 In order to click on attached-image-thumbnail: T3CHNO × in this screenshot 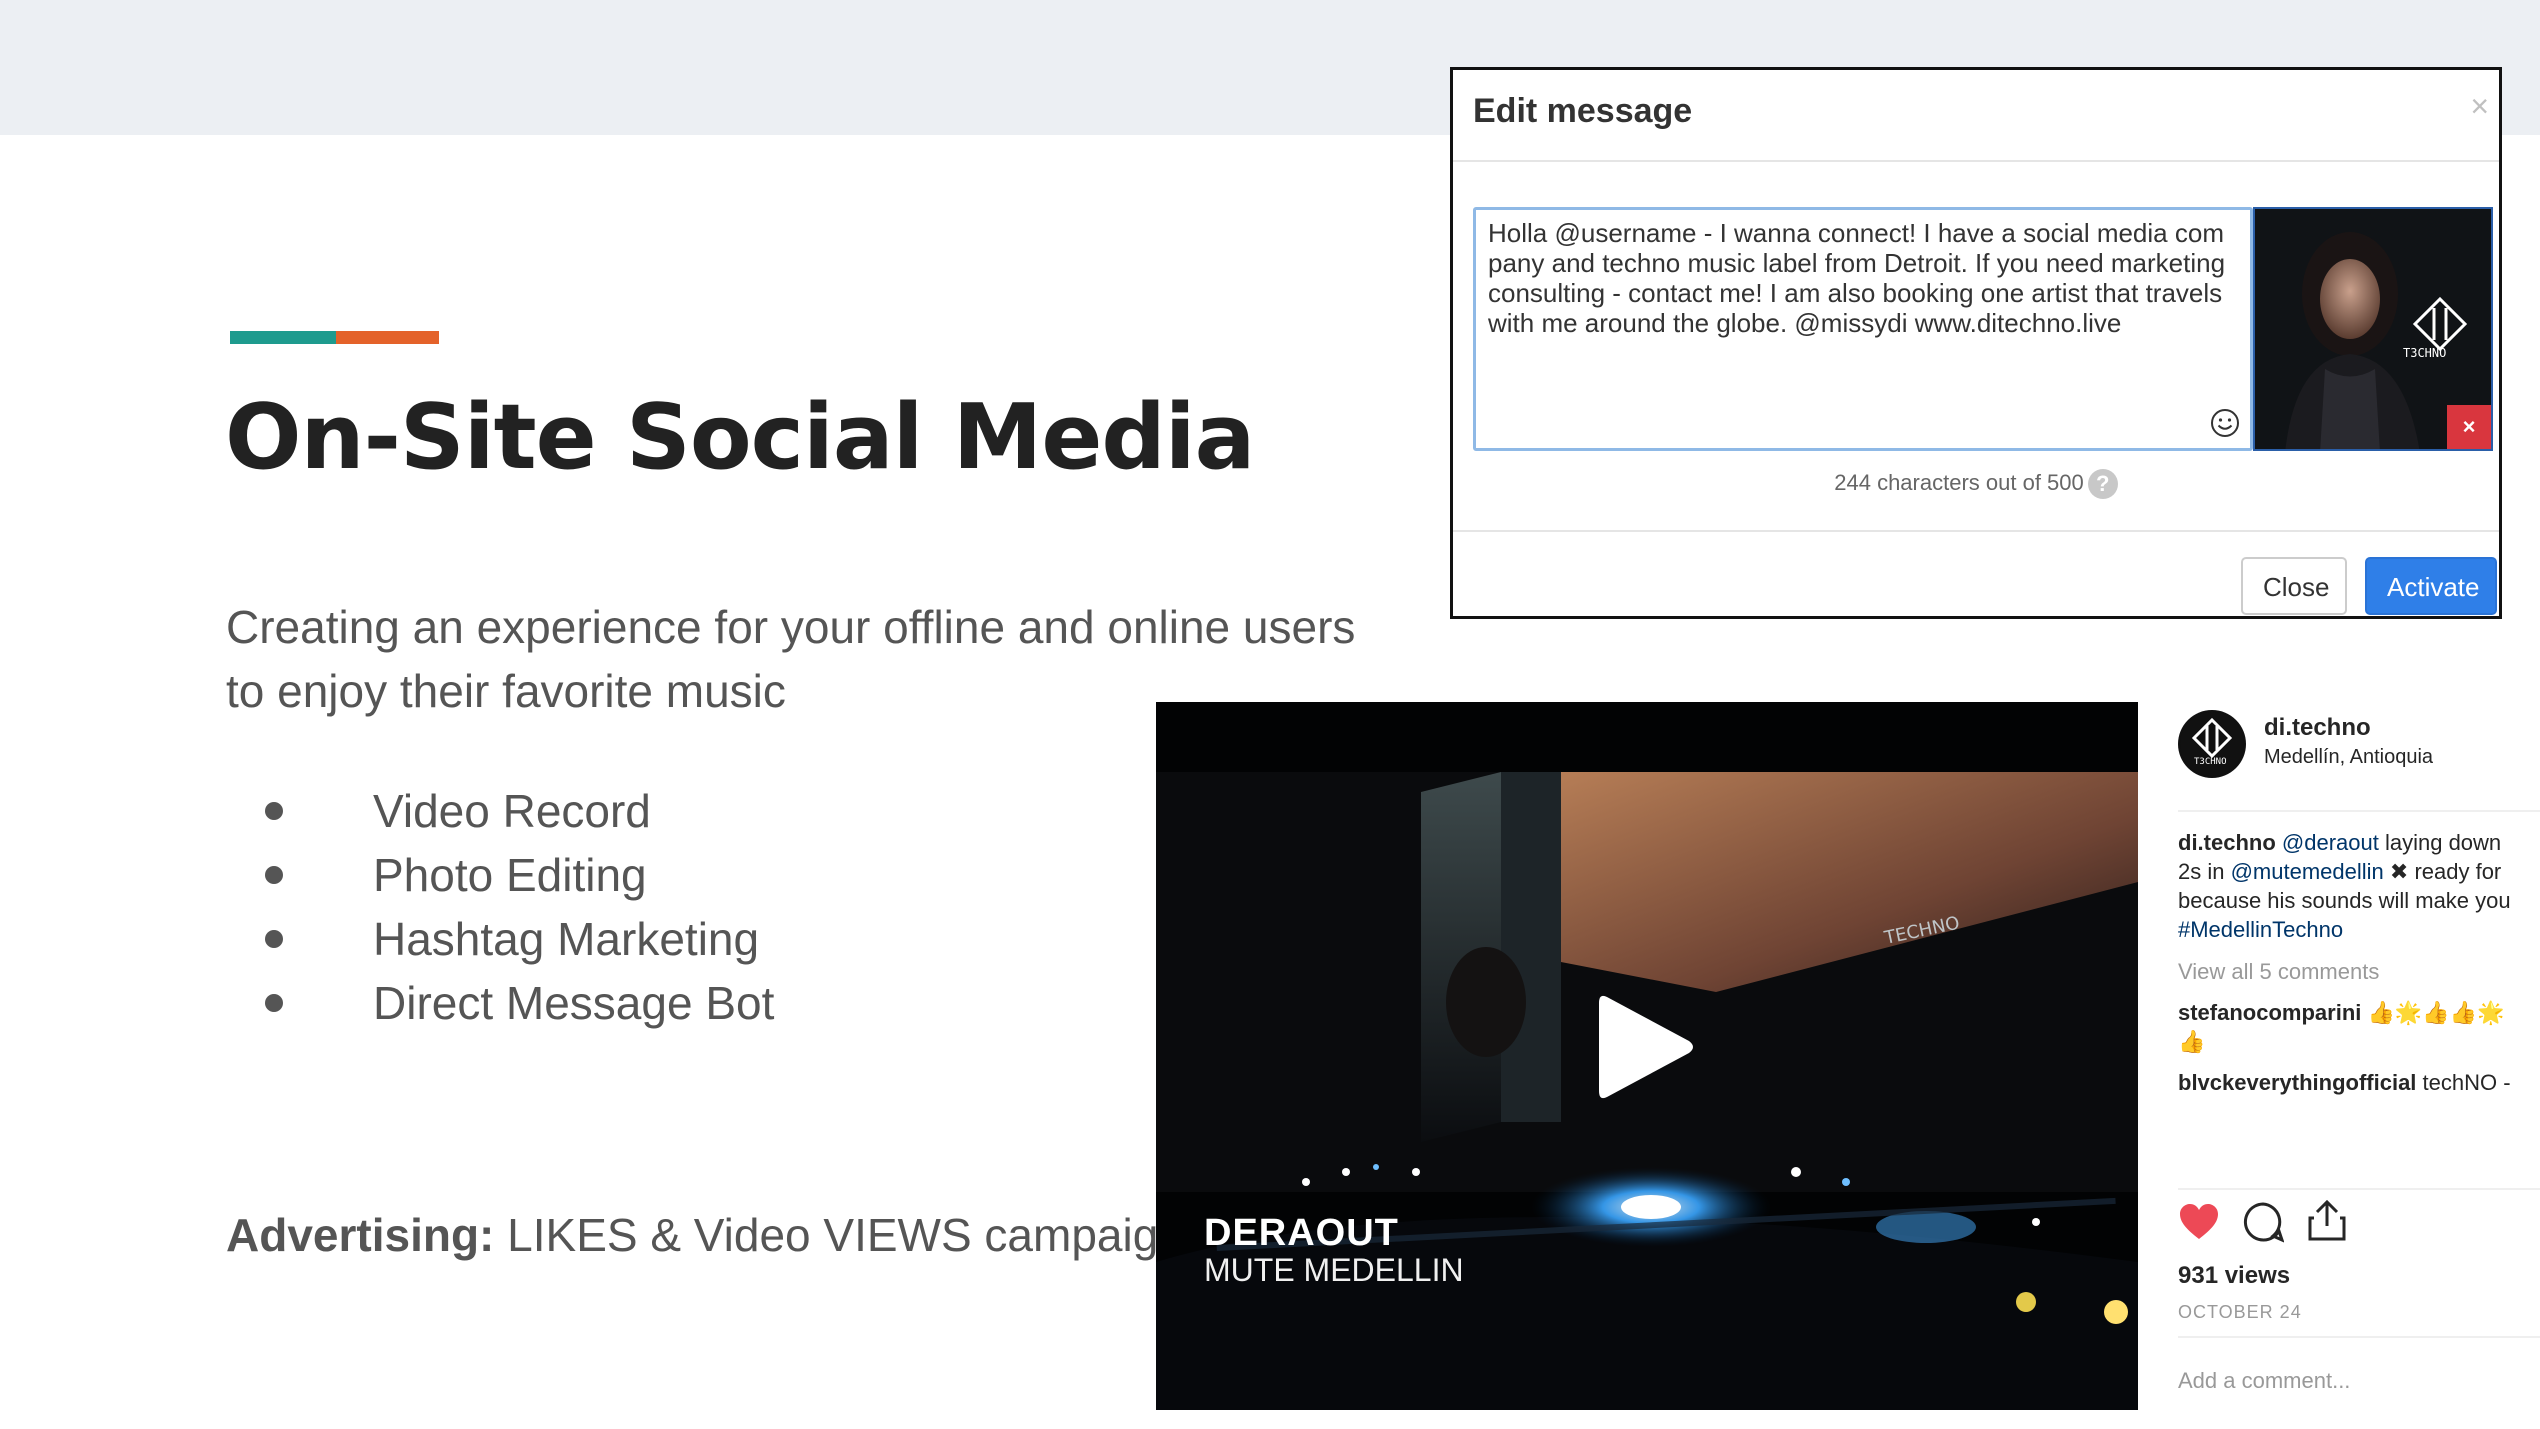, I will do `click(2373, 329)`.